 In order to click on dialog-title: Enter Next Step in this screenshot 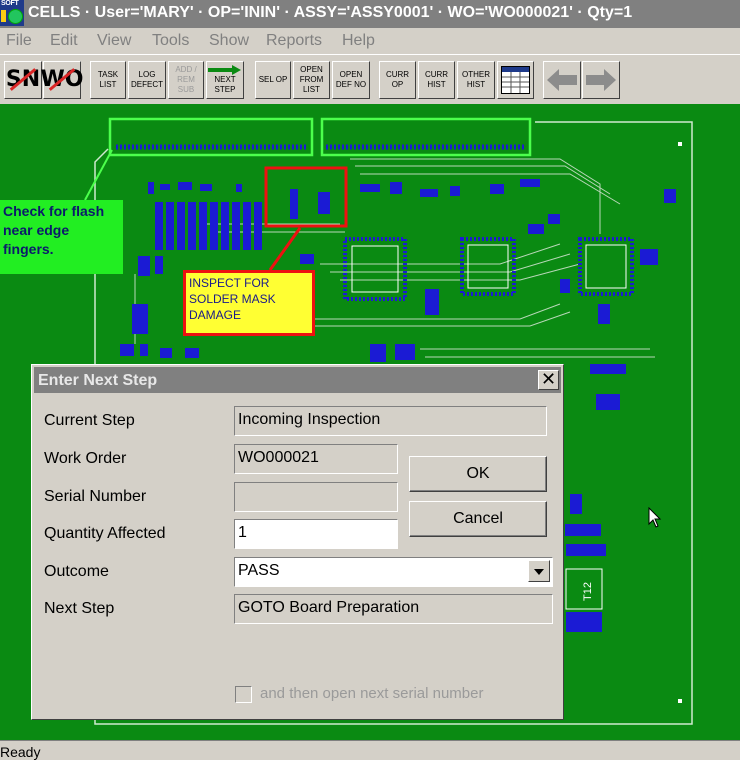, I will do `click(98, 380)`.